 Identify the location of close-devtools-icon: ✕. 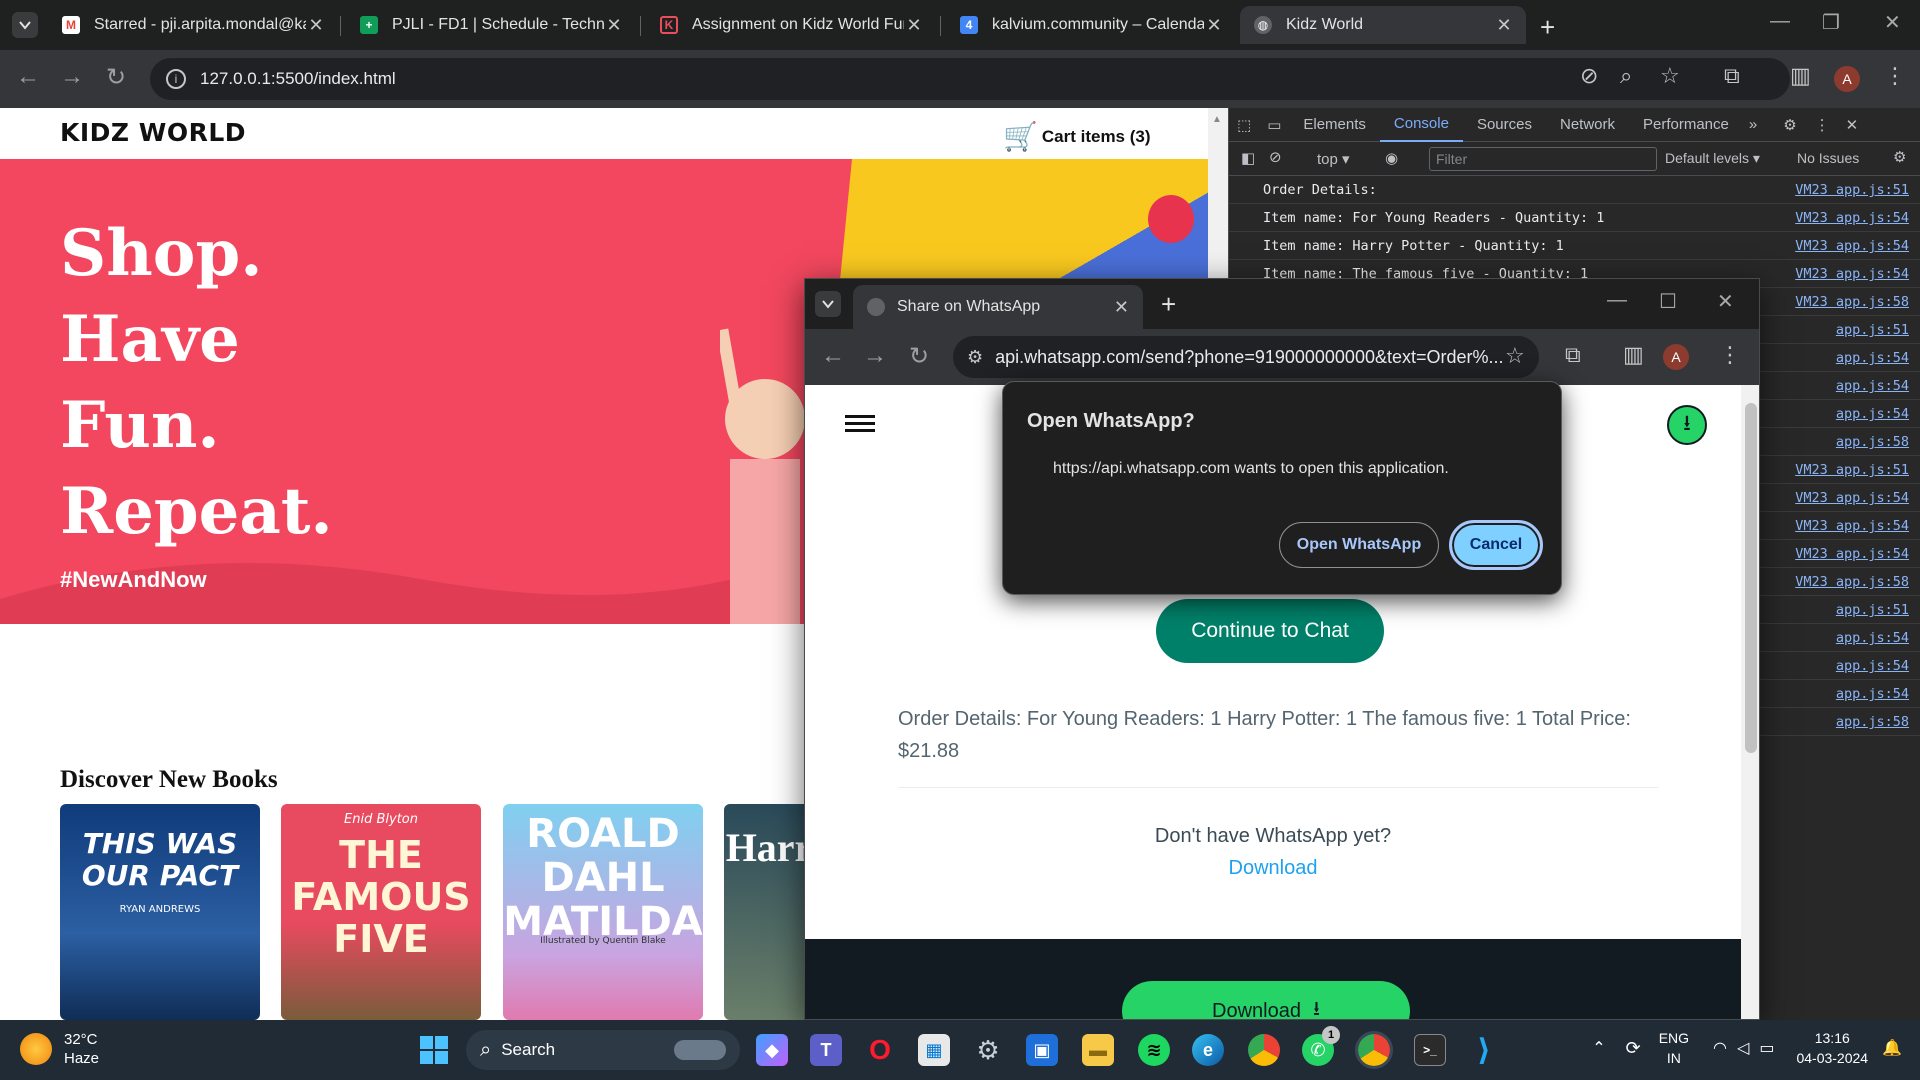
(1852, 125).